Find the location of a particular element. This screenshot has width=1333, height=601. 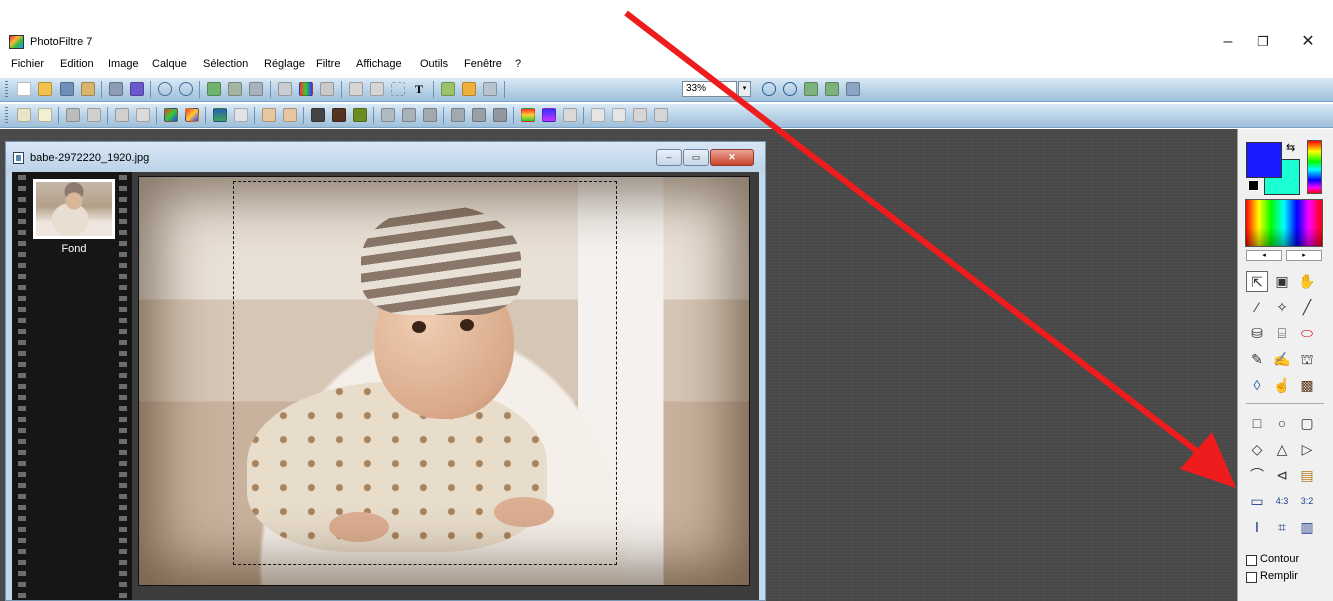

stamp-icon: ⛫ is located at coordinates (1307, 359).